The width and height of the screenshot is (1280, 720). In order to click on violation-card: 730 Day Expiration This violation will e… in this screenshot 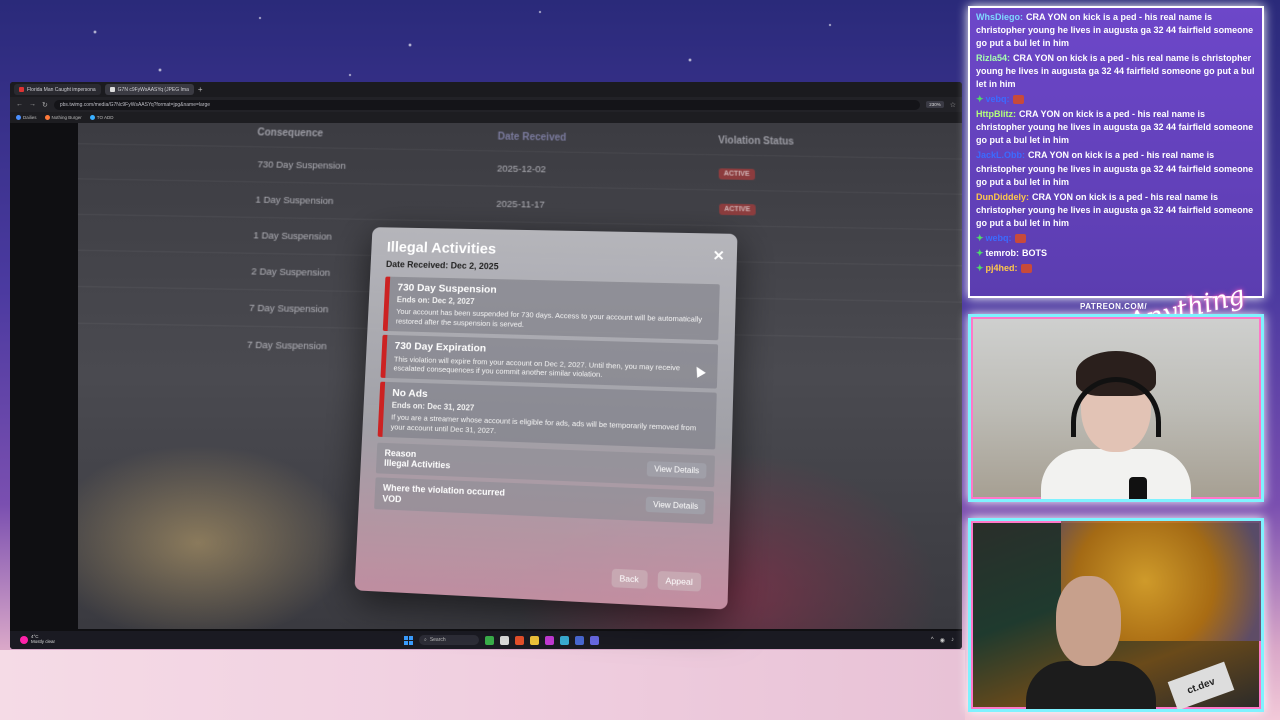, I will do `click(549, 361)`.